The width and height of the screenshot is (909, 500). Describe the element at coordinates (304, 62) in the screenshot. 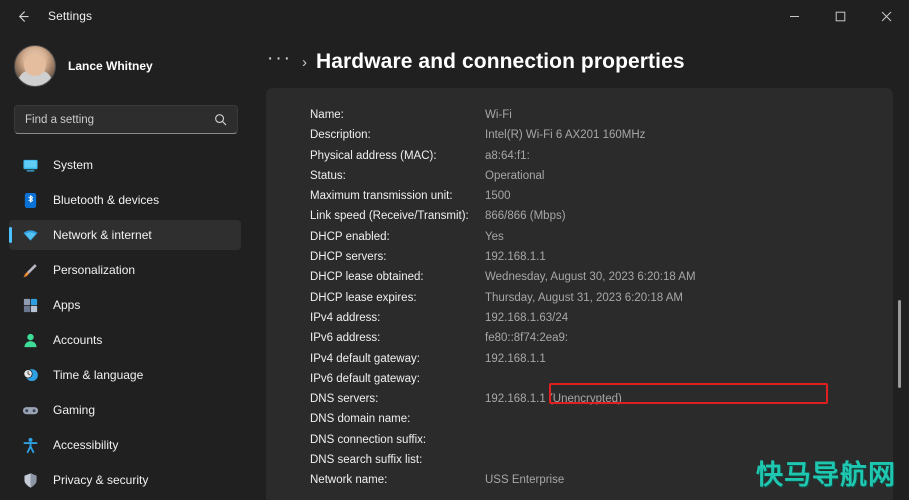

I see `chevron-right-icon: ›` at that location.